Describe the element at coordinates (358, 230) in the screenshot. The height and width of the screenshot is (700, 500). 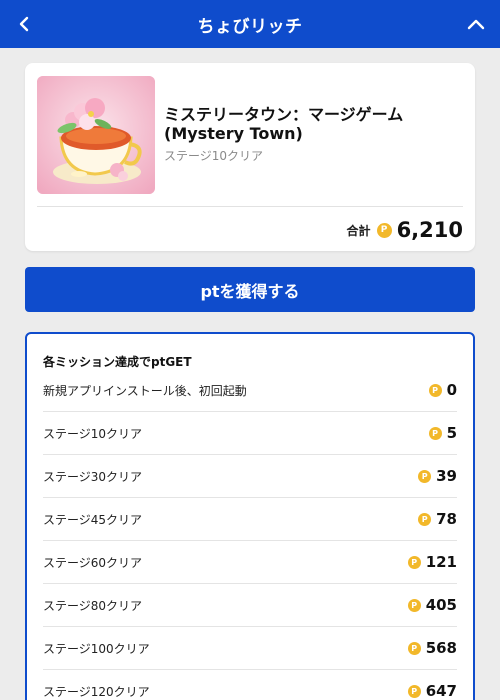
I see `total-label: 合計` at that location.